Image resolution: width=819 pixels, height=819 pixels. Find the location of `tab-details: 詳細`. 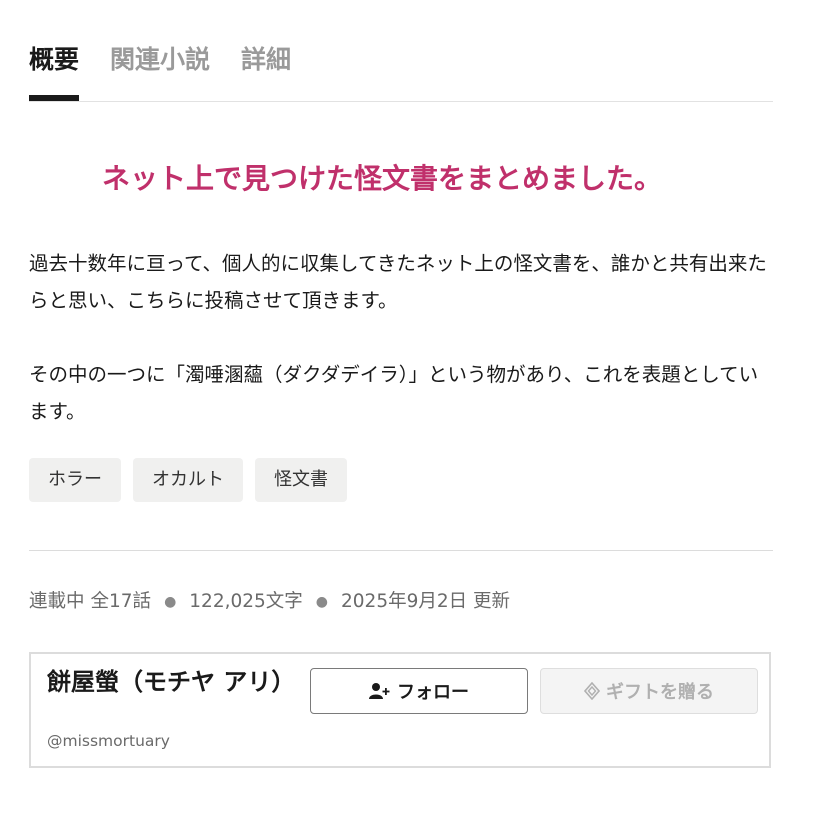

tab-details: 詳細 is located at coordinates (266, 70).